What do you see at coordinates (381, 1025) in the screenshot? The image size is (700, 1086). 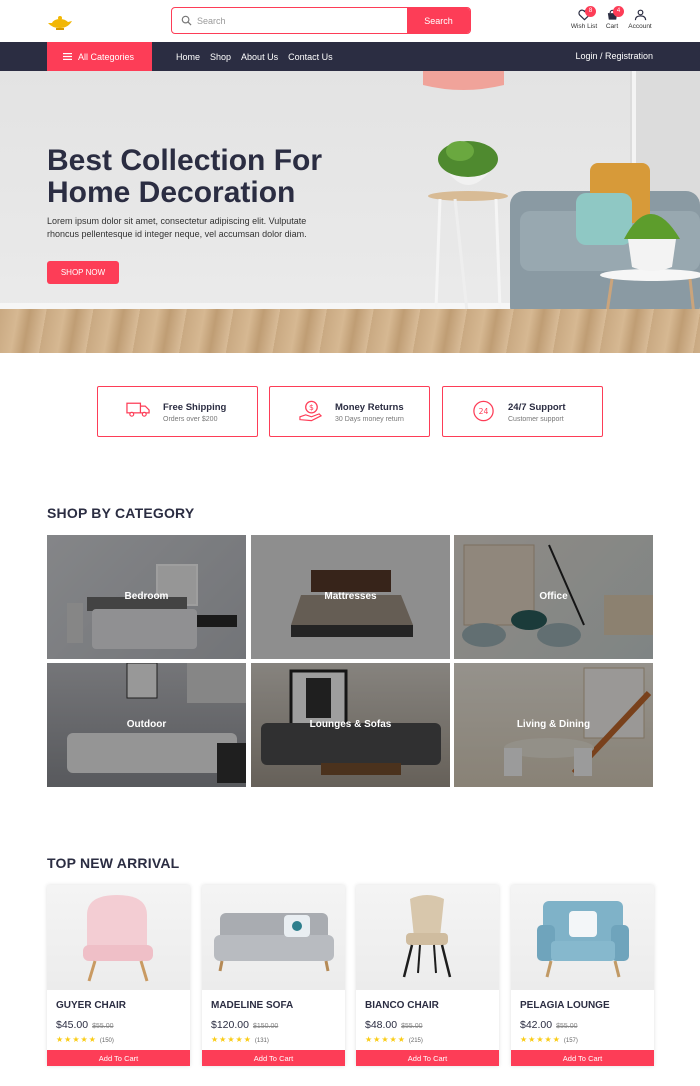 I see `current-price: $48.00` at bounding box center [381, 1025].